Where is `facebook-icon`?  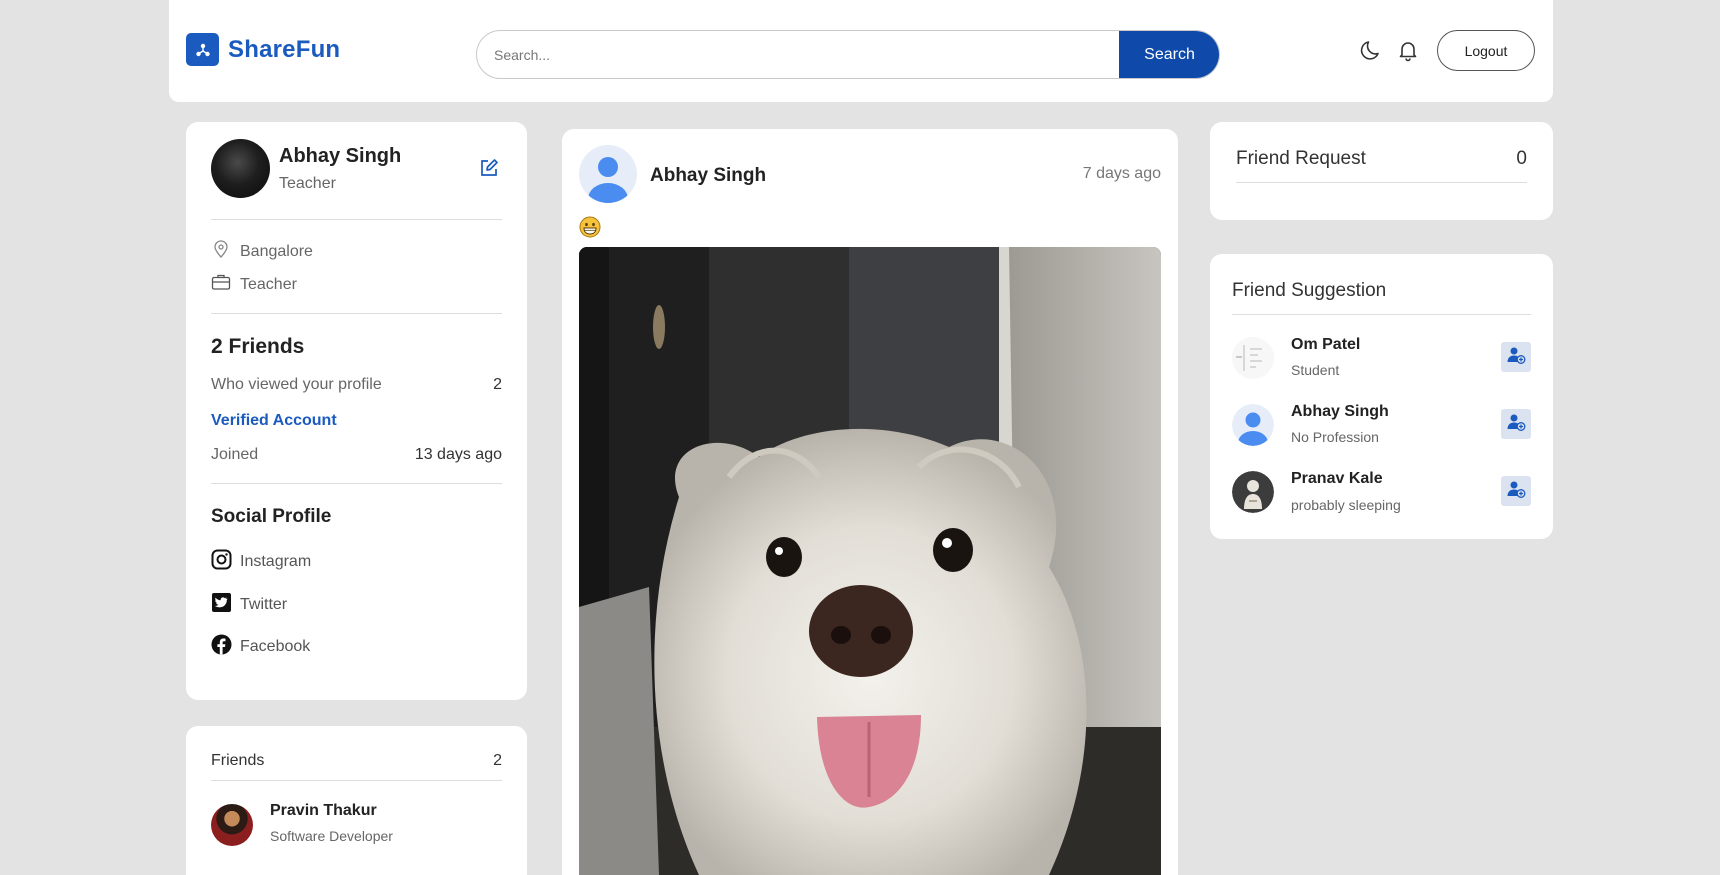
facebook-icon is located at coordinates (221, 647).